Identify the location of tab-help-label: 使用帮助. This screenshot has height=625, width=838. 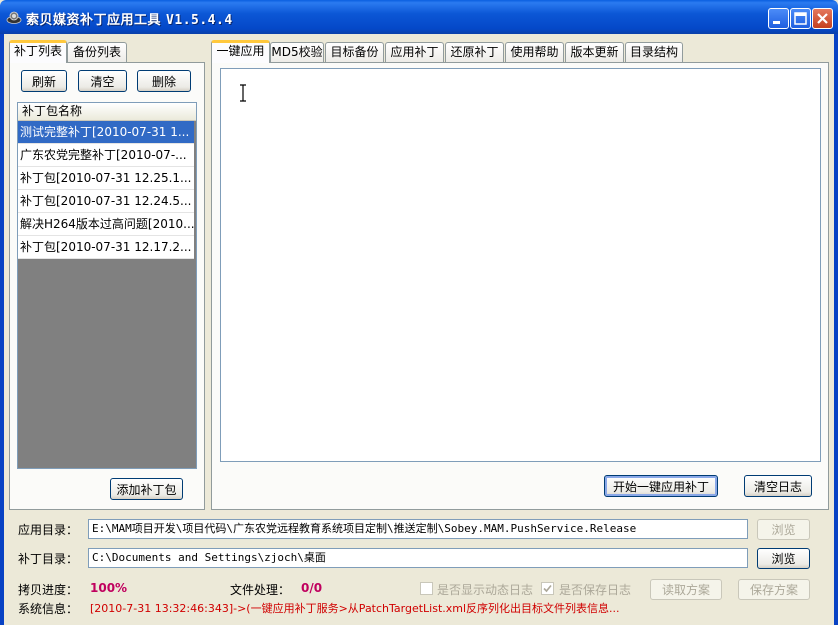
(534, 52).